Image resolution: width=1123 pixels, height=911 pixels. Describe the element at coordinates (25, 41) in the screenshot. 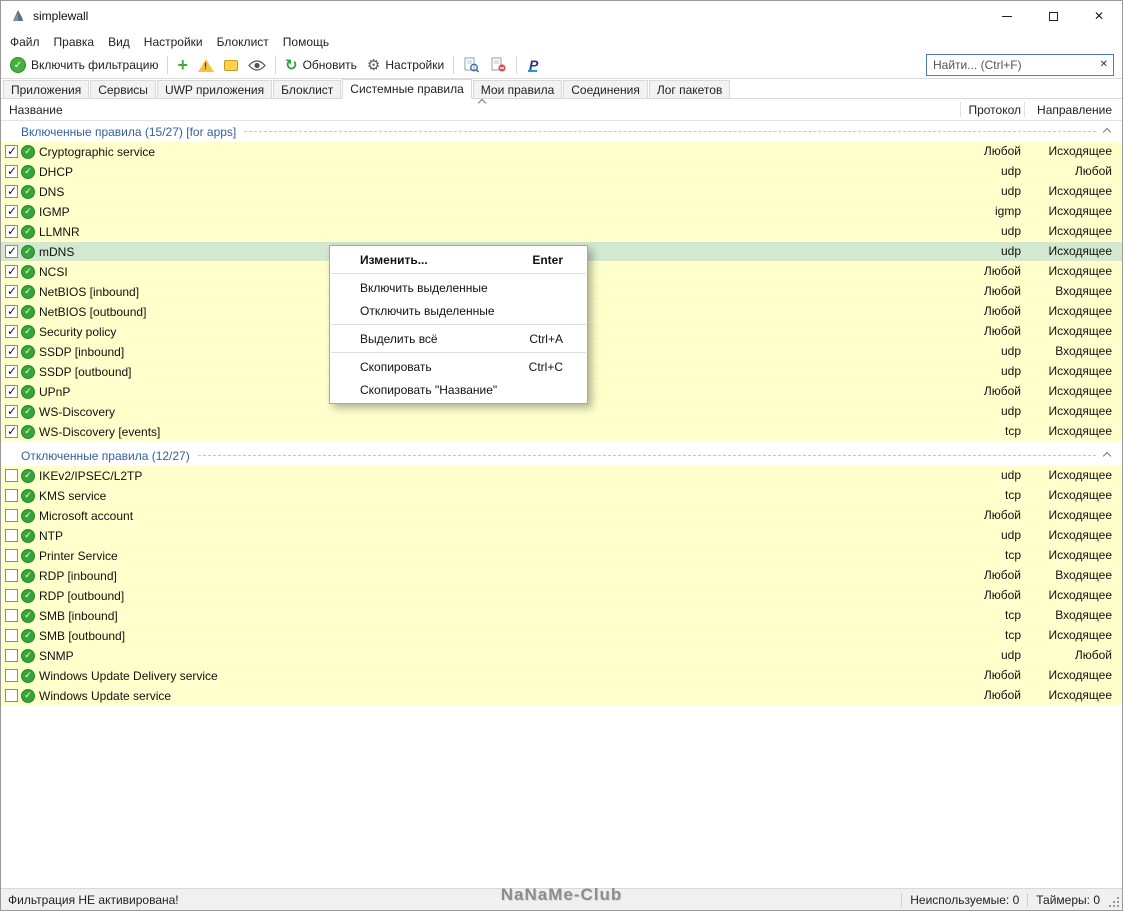

I see `menubar-item: Файл` at that location.